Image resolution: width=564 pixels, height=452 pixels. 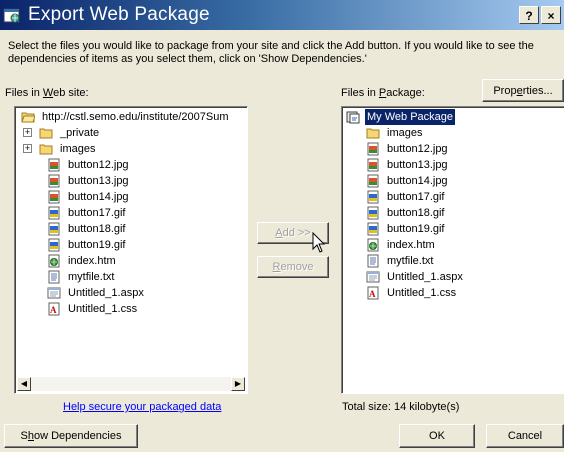 I want to click on close-button: ×, so click(x=551, y=15).